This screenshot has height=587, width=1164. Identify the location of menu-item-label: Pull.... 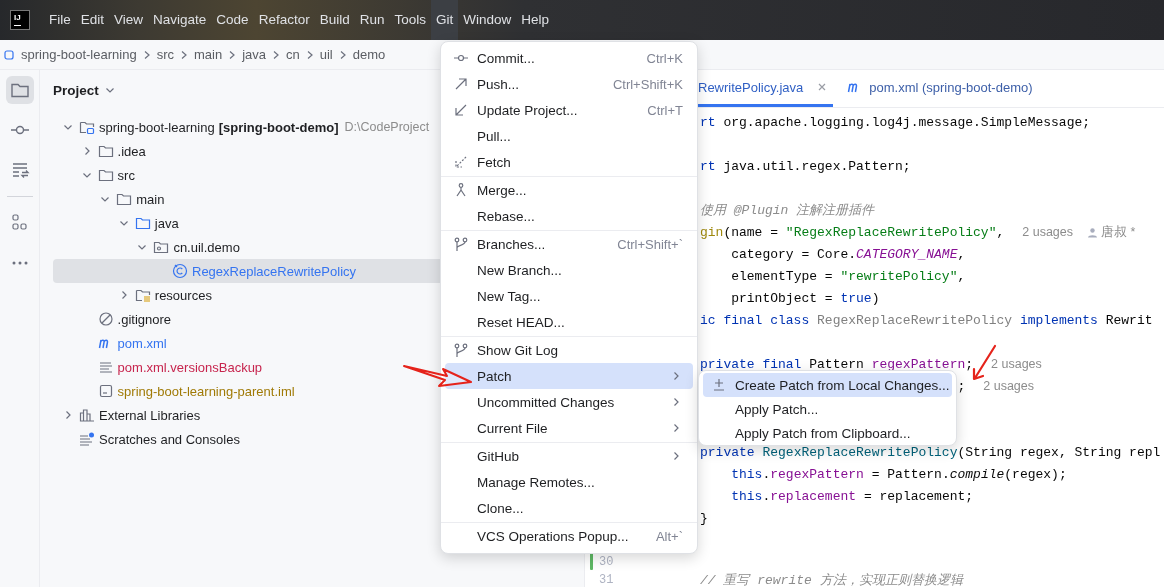
(494, 136).